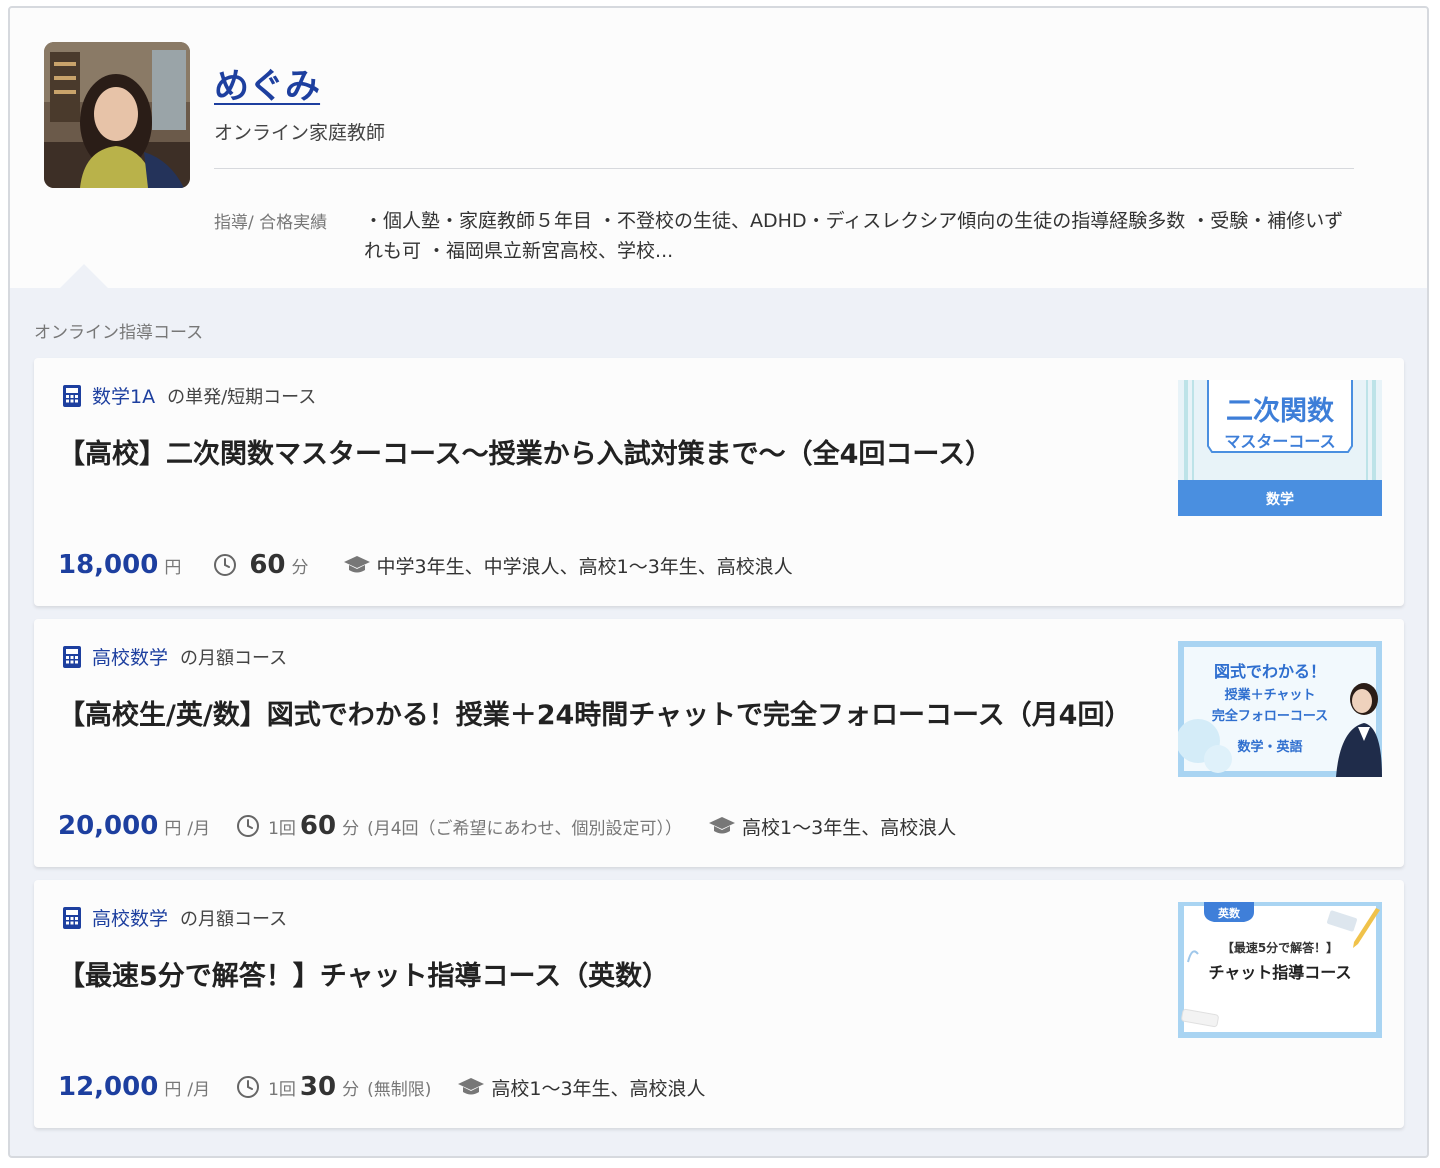 The image size is (1440, 1168). What do you see at coordinates (108, 565) in the screenshot?
I see `course-price: 18,000` at bounding box center [108, 565].